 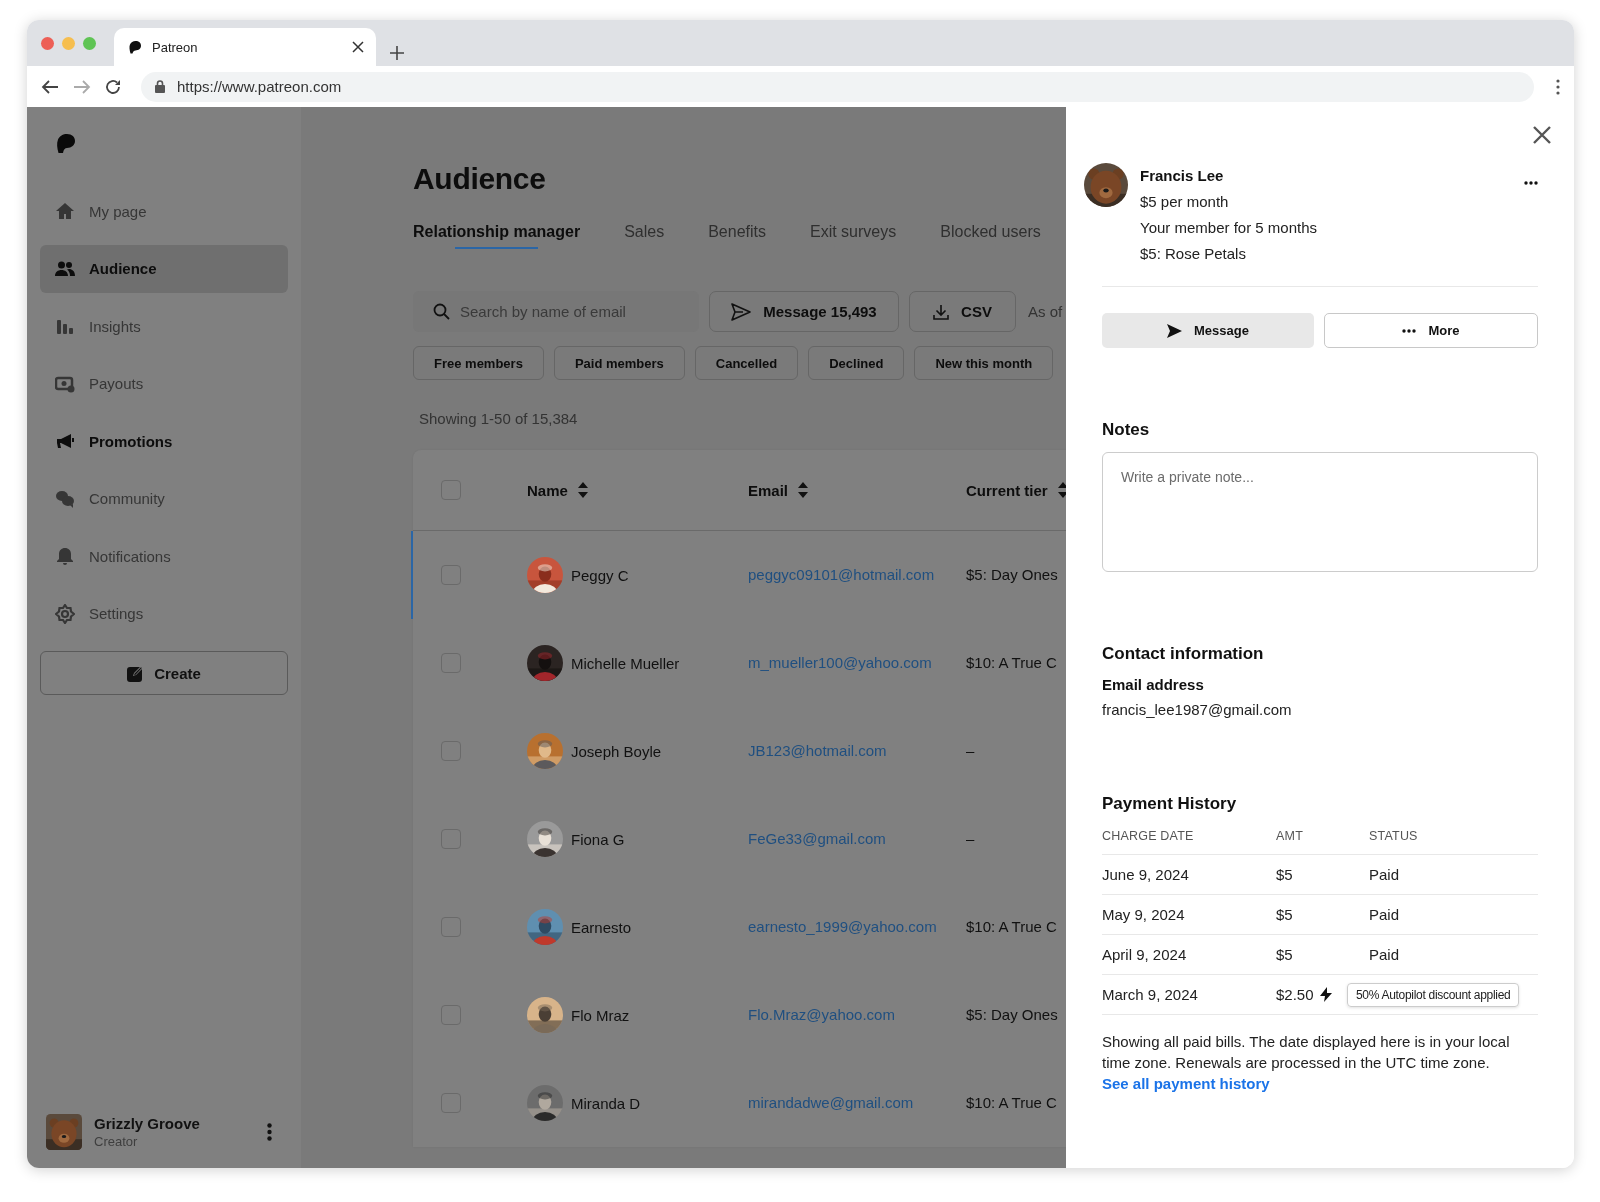 What do you see at coordinates (65, 498) in the screenshot?
I see `chat-bubbles-icon` at bounding box center [65, 498].